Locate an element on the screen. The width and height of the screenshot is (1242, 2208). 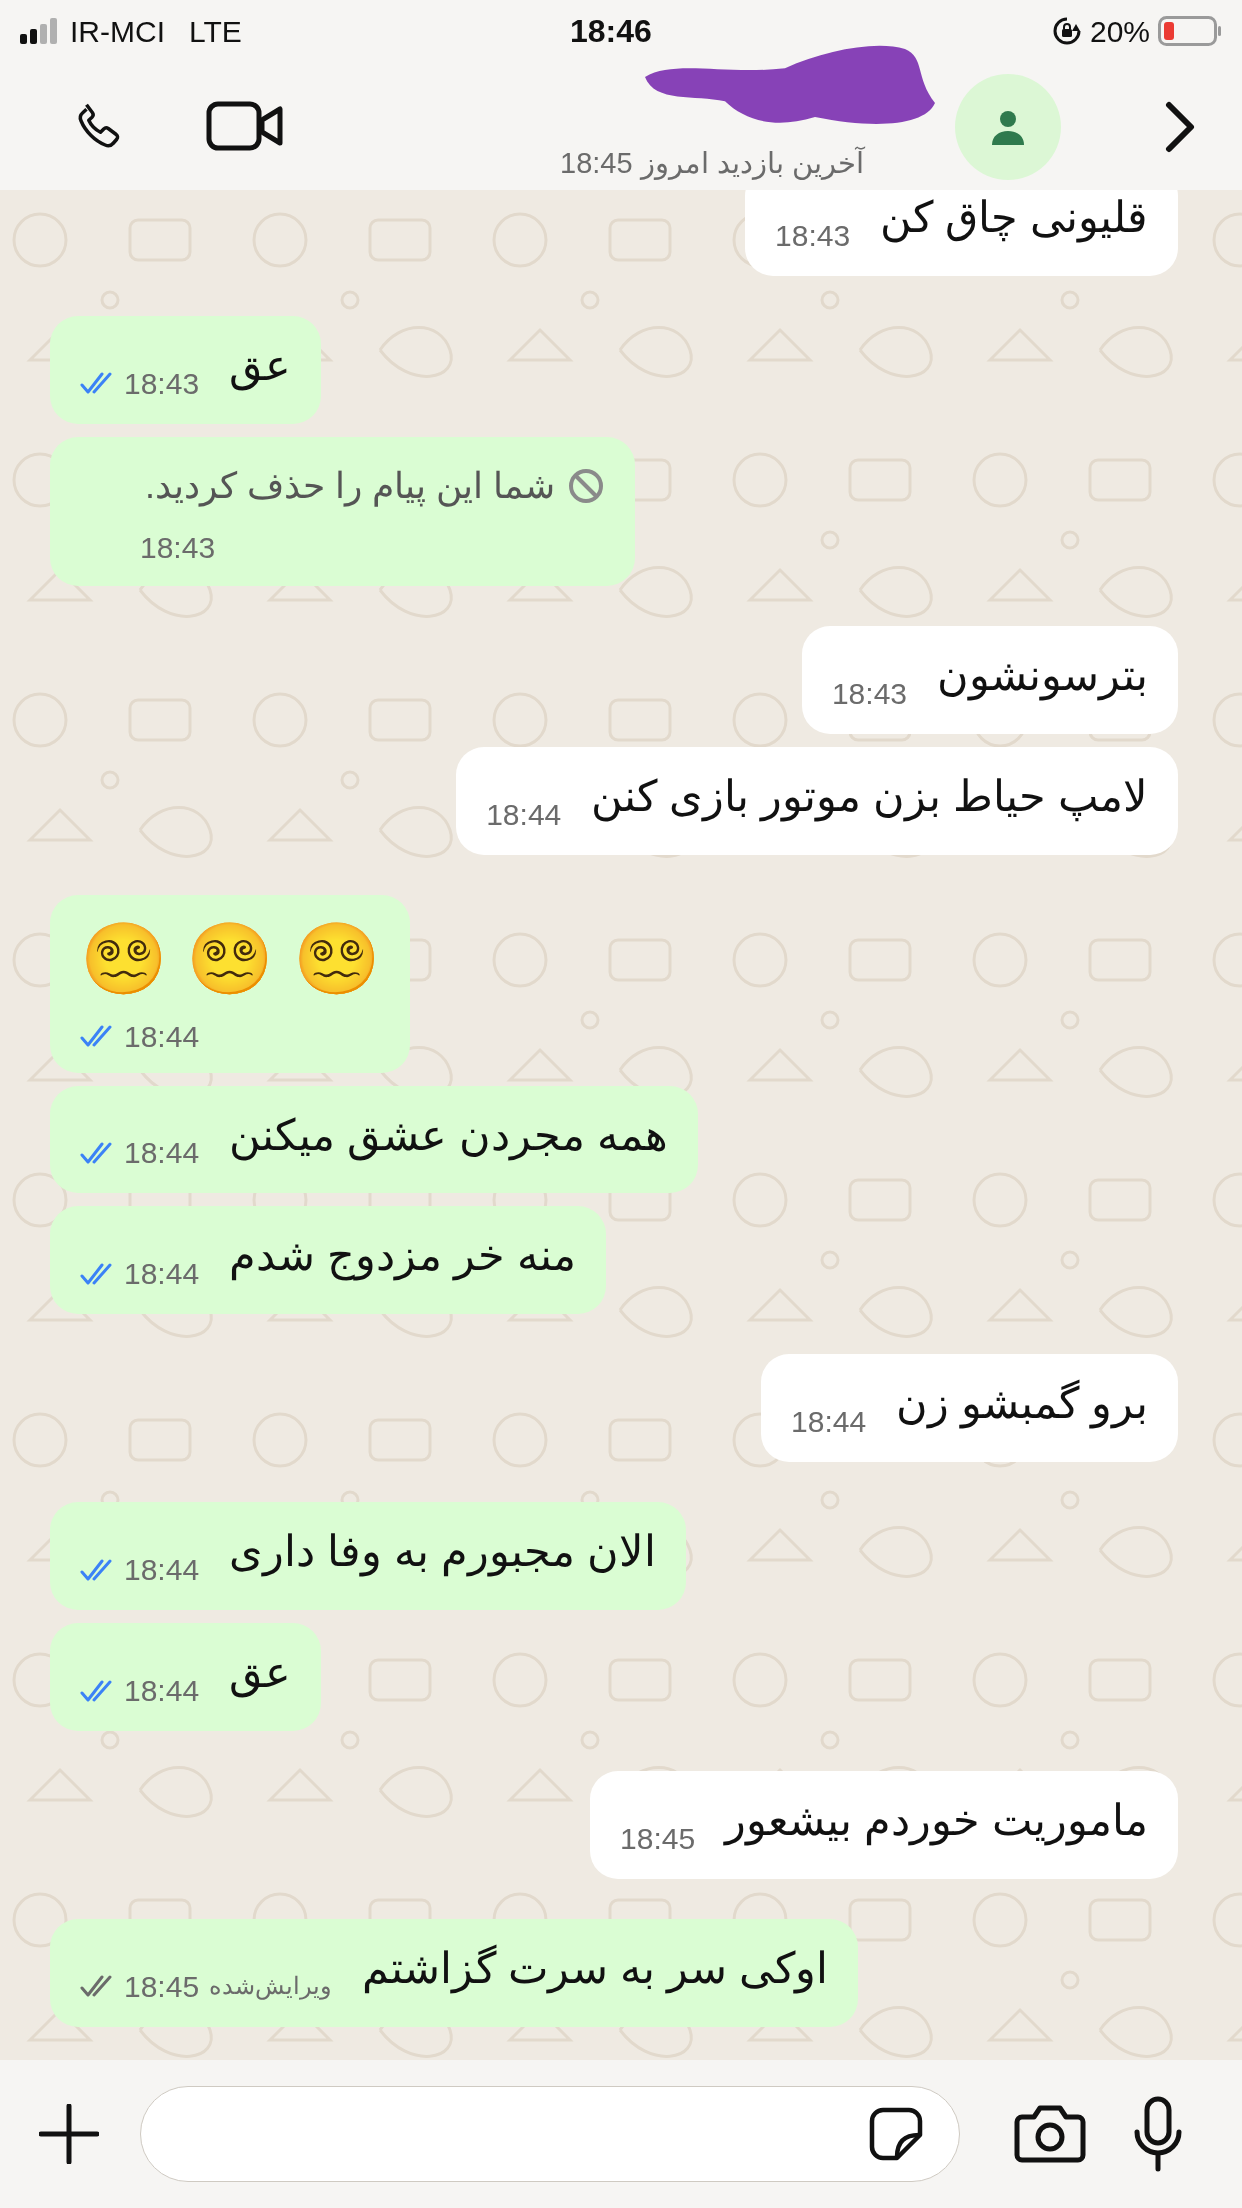
plus-icon is located at coordinates (69, 2134).